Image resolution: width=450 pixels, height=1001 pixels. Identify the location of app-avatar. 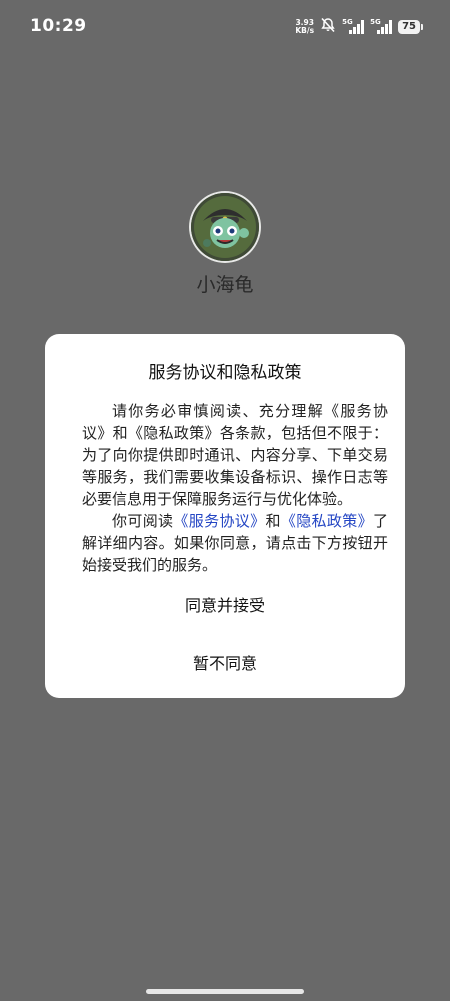
(225, 227).